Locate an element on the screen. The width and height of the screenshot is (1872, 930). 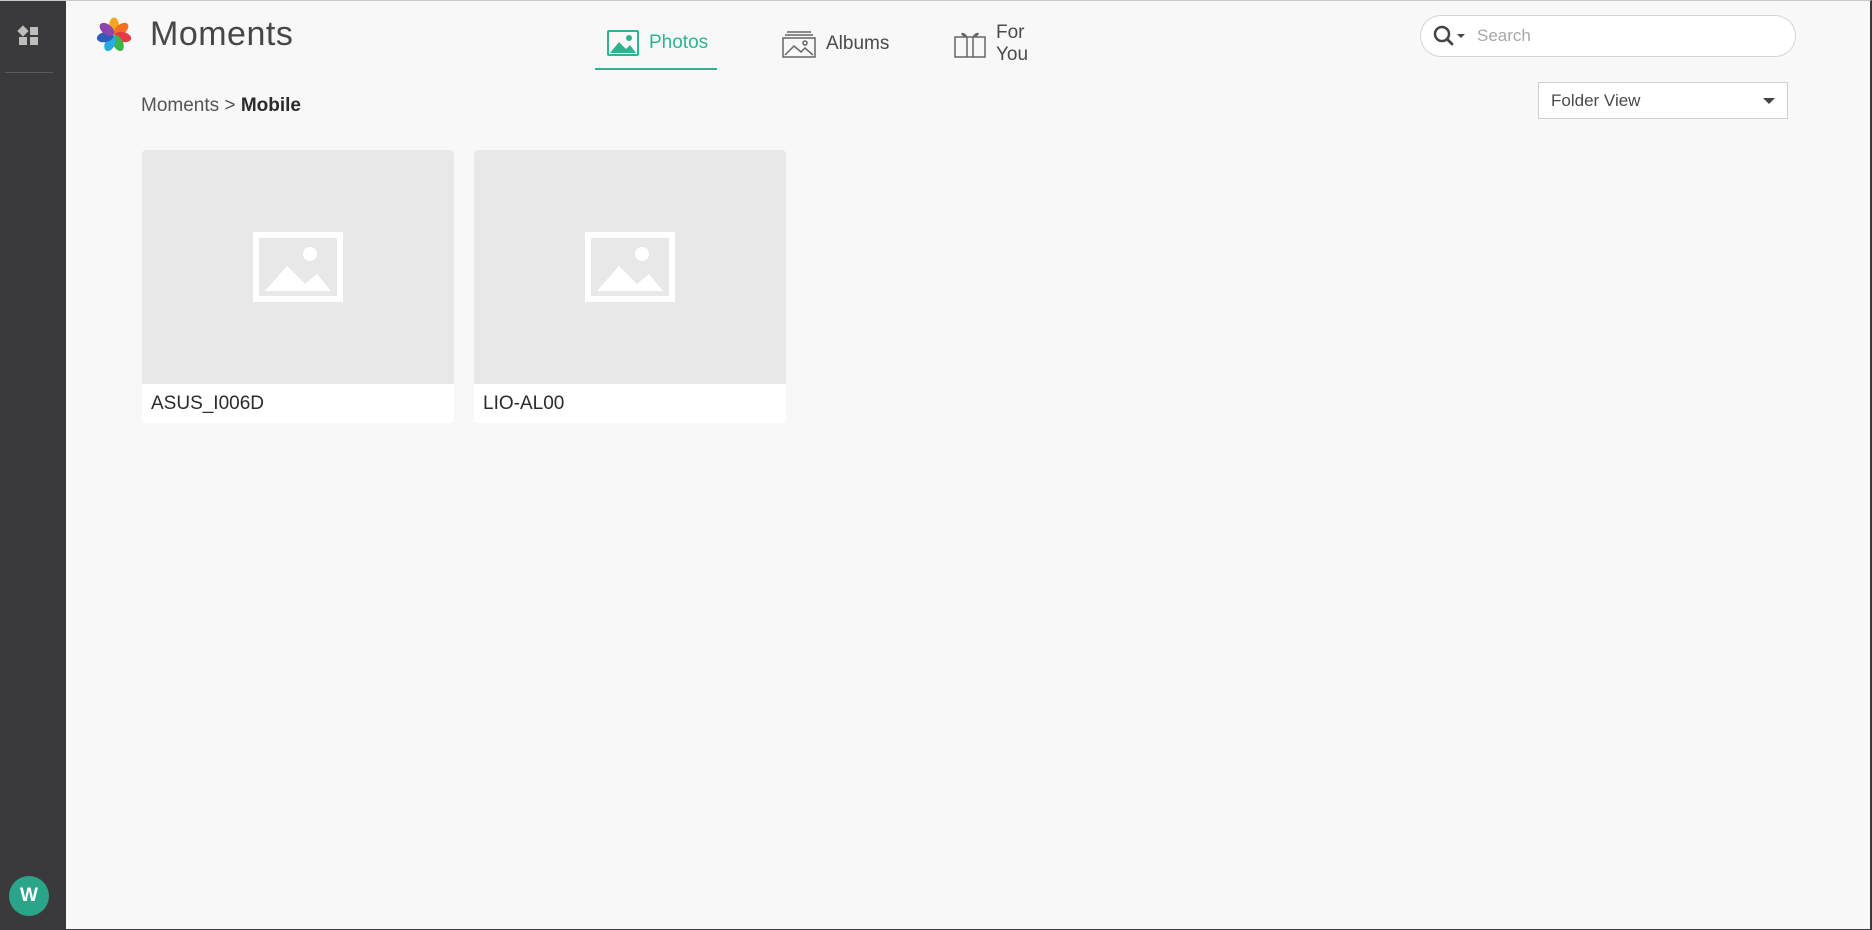
left-sidebar: W is located at coordinates (33, 465).